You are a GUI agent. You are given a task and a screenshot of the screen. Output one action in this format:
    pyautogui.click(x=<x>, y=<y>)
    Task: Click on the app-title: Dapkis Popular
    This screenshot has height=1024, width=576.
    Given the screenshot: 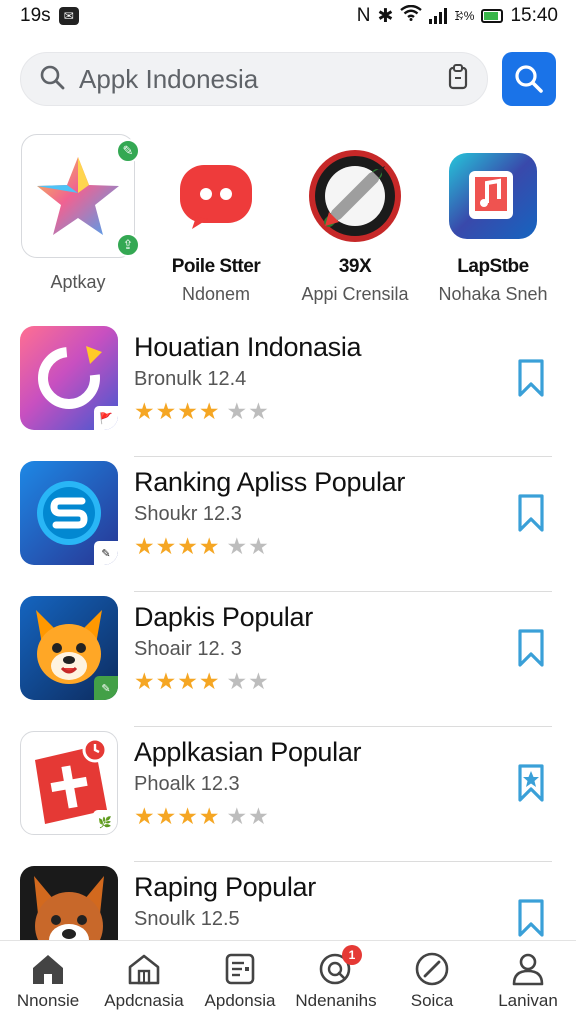 What is the action you would take?
    pyautogui.click(x=223, y=617)
    